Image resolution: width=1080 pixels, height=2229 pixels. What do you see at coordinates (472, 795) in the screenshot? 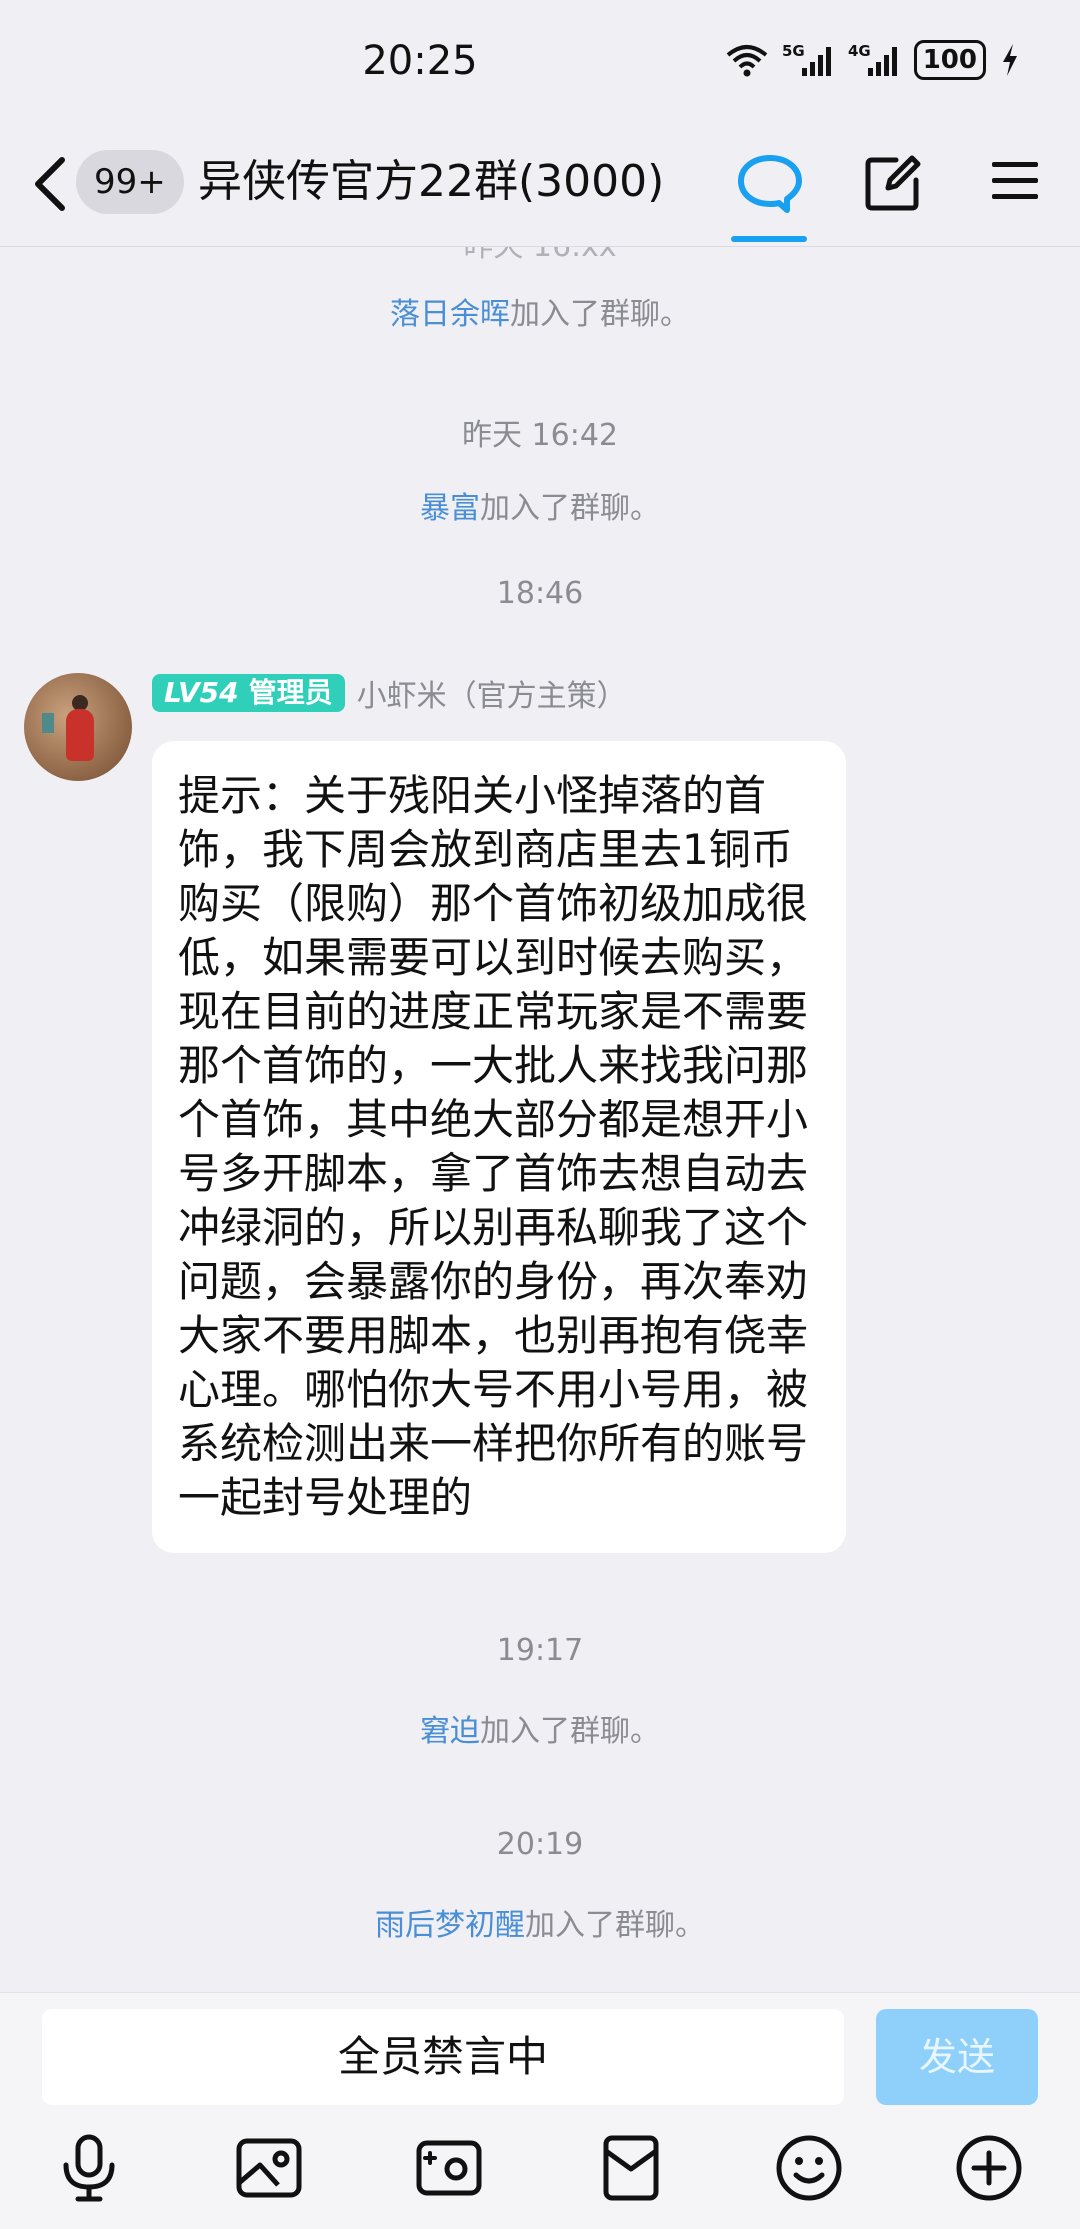
I see `message-line: 提示：关于残阳关小怪掉落的首` at bounding box center [472, 795].